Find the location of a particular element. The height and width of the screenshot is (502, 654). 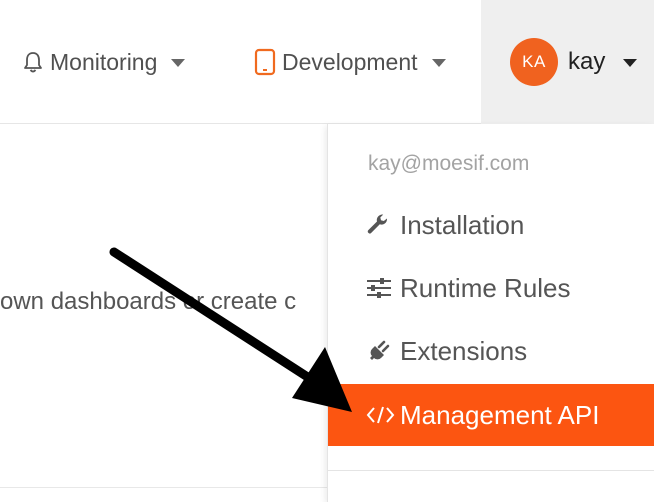

tablet-icon is located at coordinates (265, 62).